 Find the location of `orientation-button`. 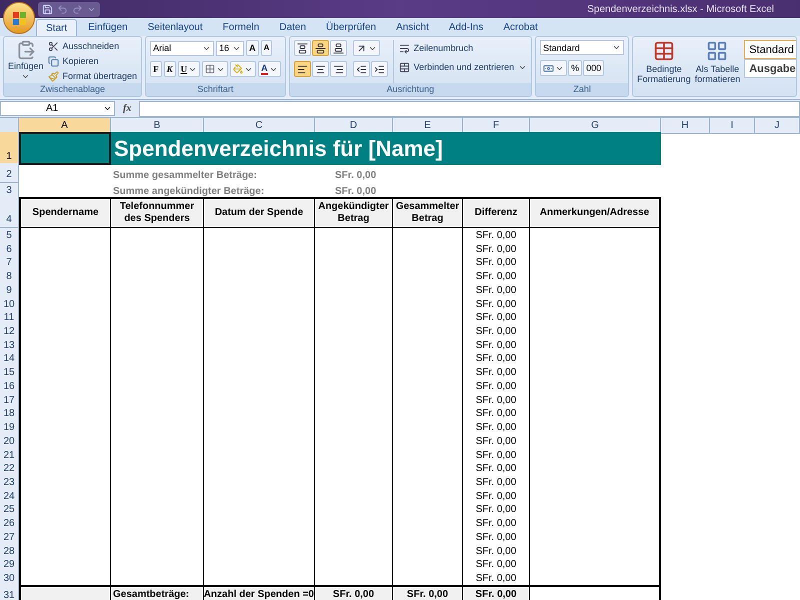

orientation-button is located at coordinates (366, 48).